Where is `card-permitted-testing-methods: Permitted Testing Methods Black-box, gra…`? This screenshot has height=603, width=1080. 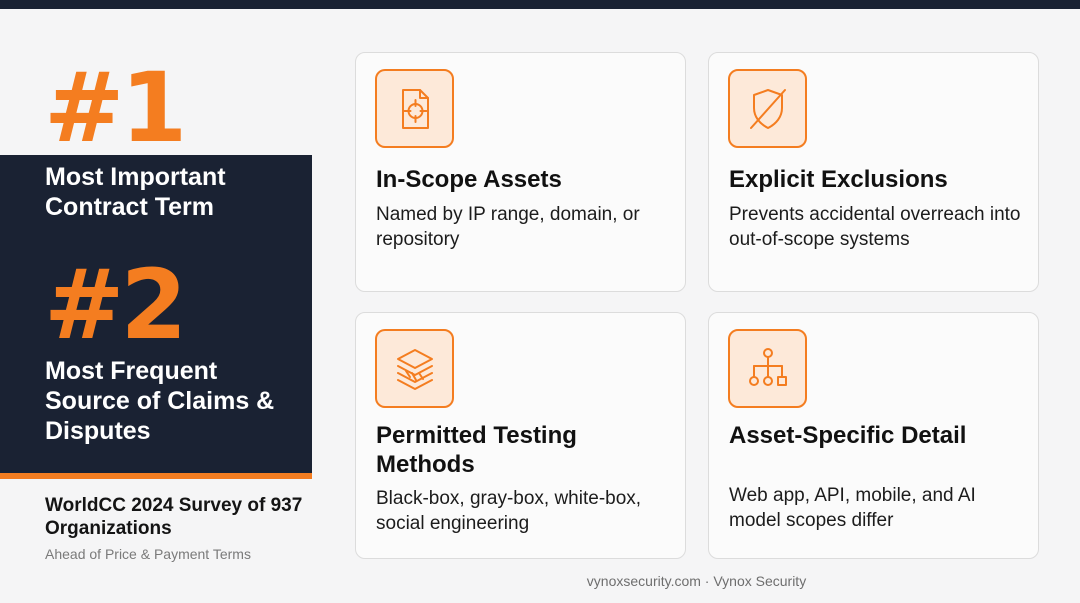
card-permitted-testing-methods: Permitted Testing Methods Black-box, gra… is located at coordinates (520, 435).